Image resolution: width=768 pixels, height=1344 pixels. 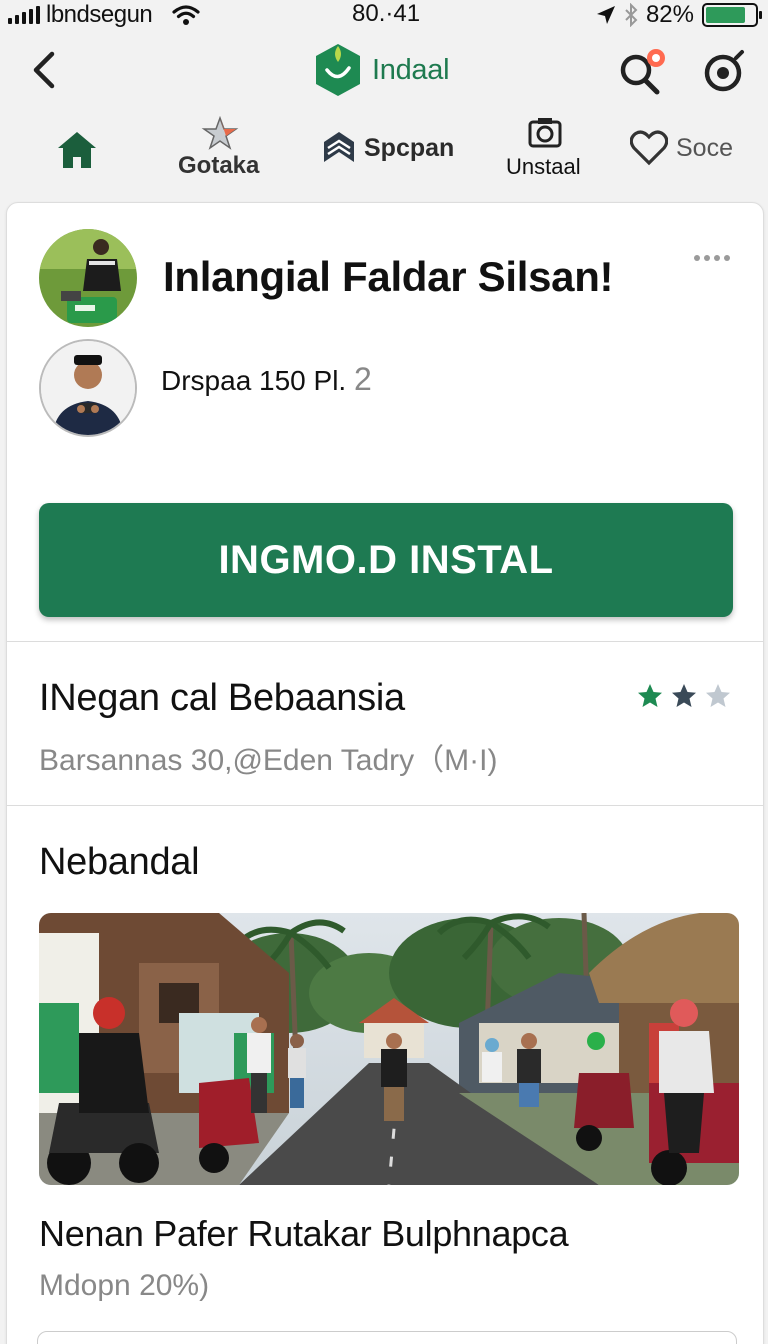 I want to click on battery-fill, so click(x=726, y=15).